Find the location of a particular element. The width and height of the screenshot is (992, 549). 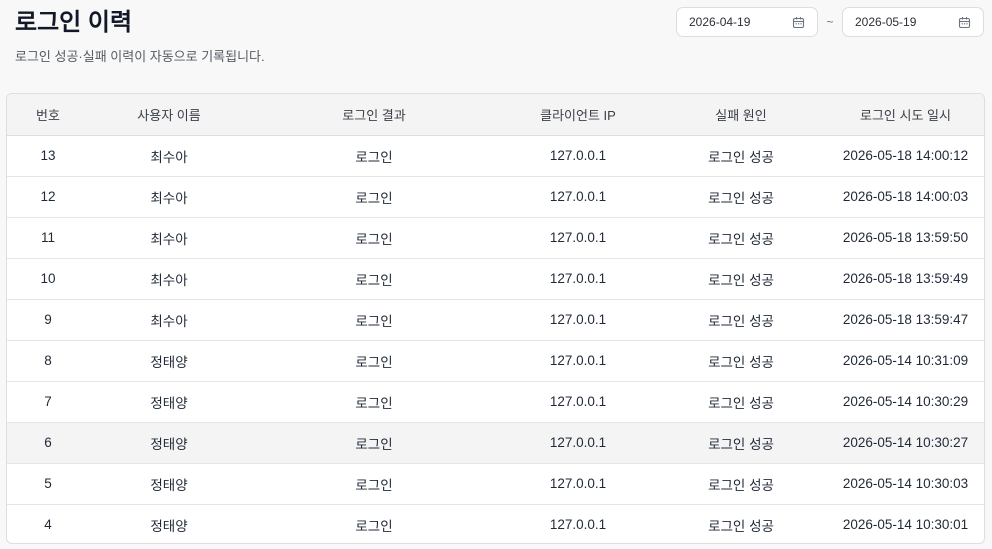

cell-login-time: 2026-05-18 13:59:50 is located at coordinates (904, 237).